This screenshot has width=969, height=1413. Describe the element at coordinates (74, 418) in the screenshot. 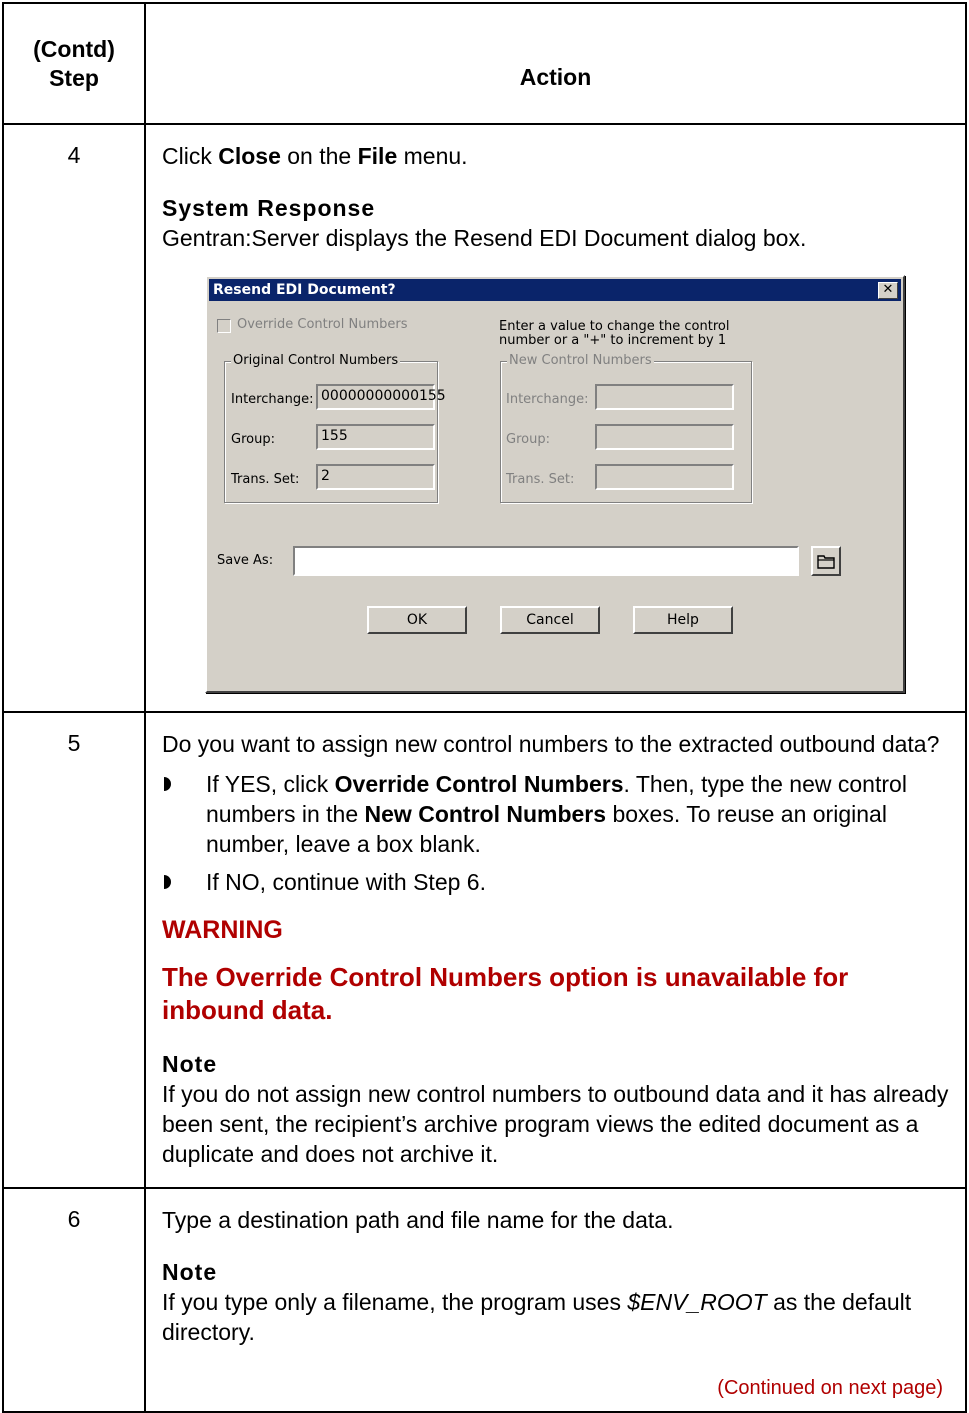

I see `step-number-4: 4` at that location.